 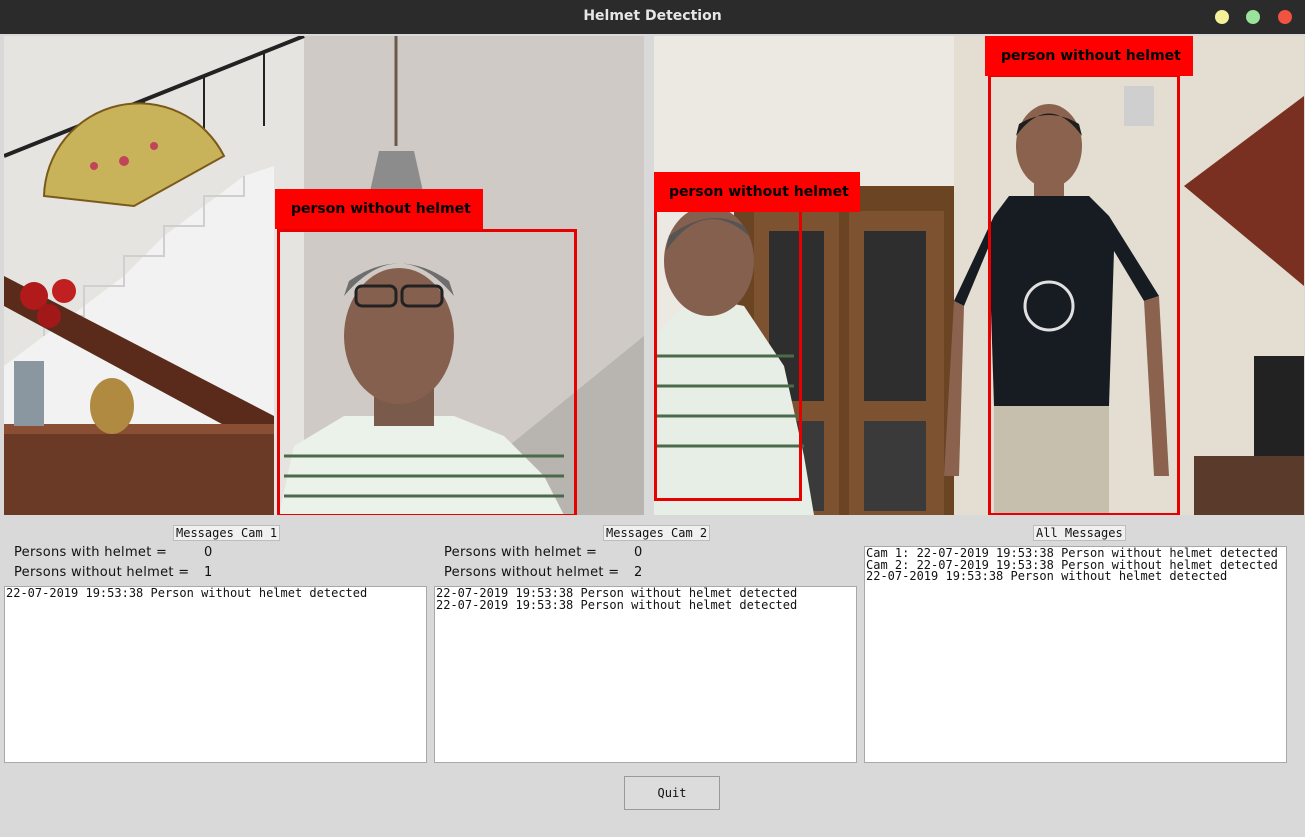 I want to click on messages-cam1-title: Messages Cam 1, so click(x=227, y=533).